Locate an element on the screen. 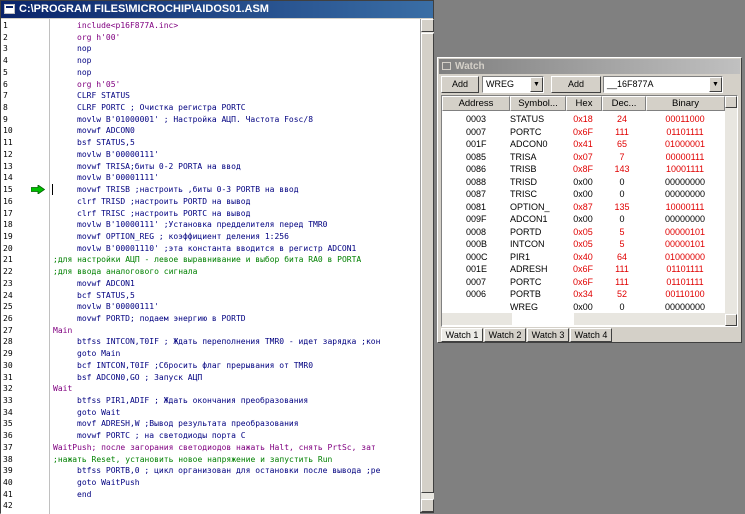  grid-horizontal-scrollbar is located at coordinates (583, 319).